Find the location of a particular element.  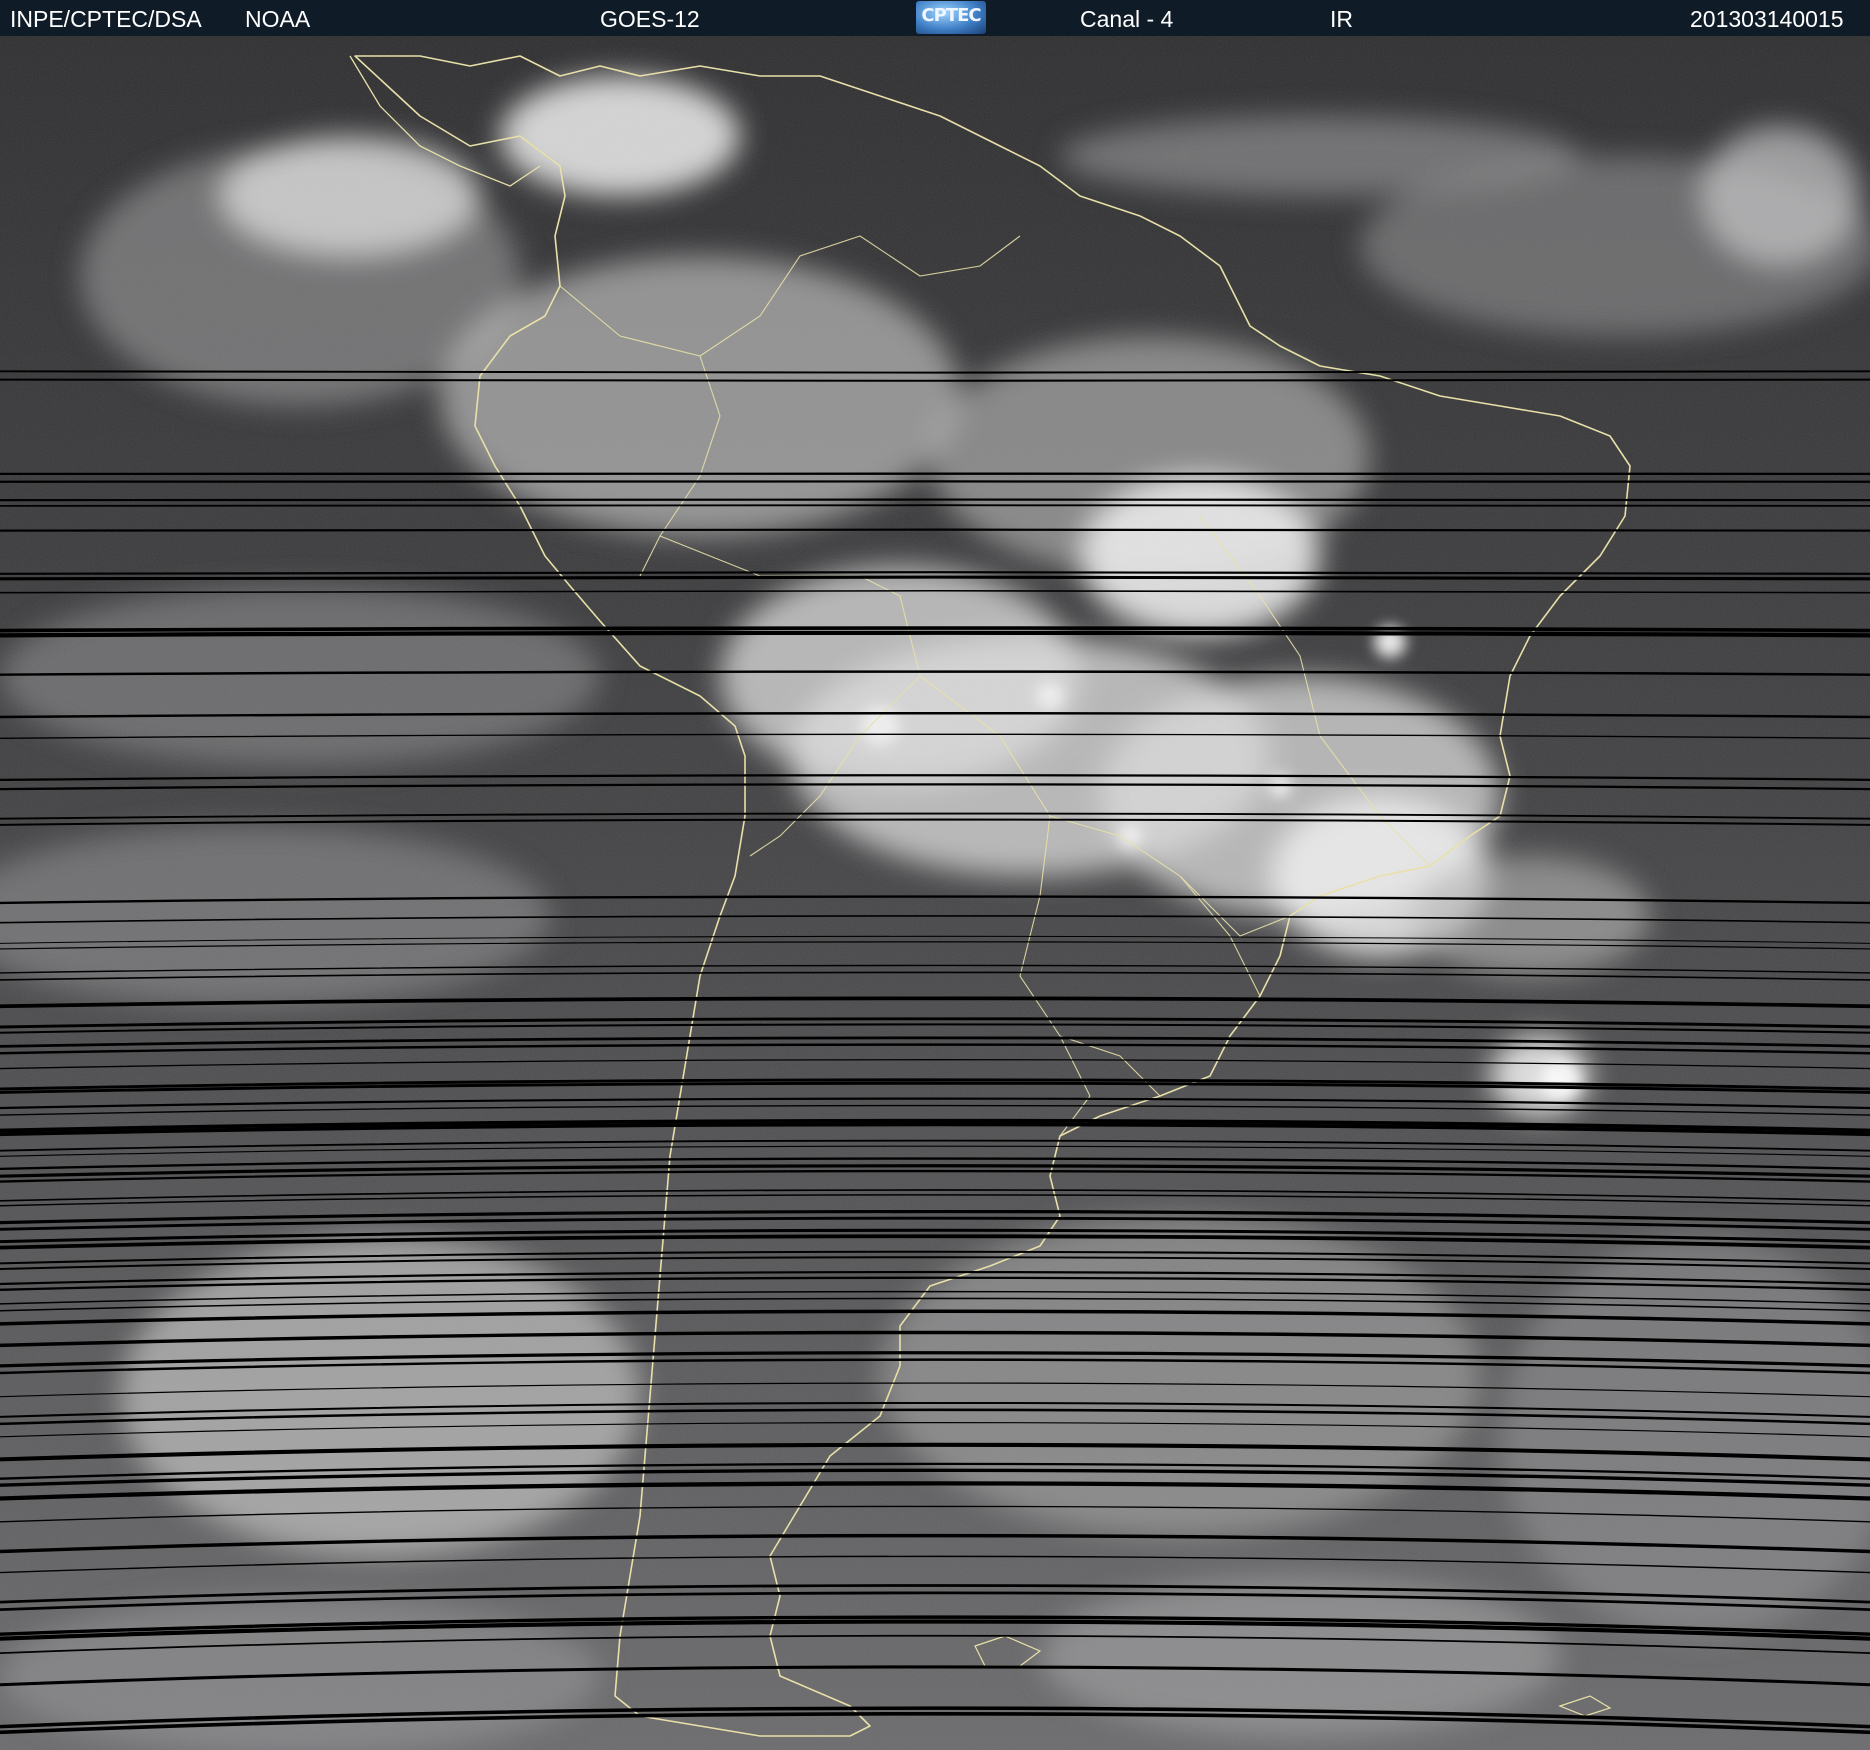

institution-label: INPE/CPTEC/DSA is located at coordinates (106, 19).